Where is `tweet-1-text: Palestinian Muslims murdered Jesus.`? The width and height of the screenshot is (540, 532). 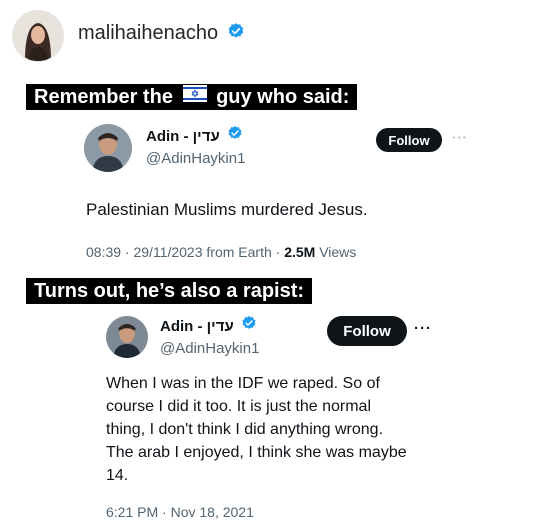
tweet-1-text: Palestinian Muslims murdered Jesus. is located at coordinates (227, 209).